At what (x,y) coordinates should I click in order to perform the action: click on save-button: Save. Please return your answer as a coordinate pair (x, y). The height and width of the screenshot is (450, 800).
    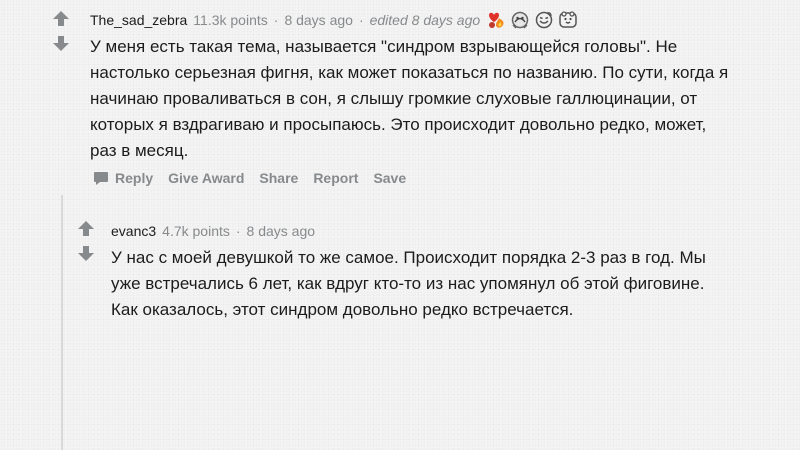
    Looking at the image, I should click on (389, 178).